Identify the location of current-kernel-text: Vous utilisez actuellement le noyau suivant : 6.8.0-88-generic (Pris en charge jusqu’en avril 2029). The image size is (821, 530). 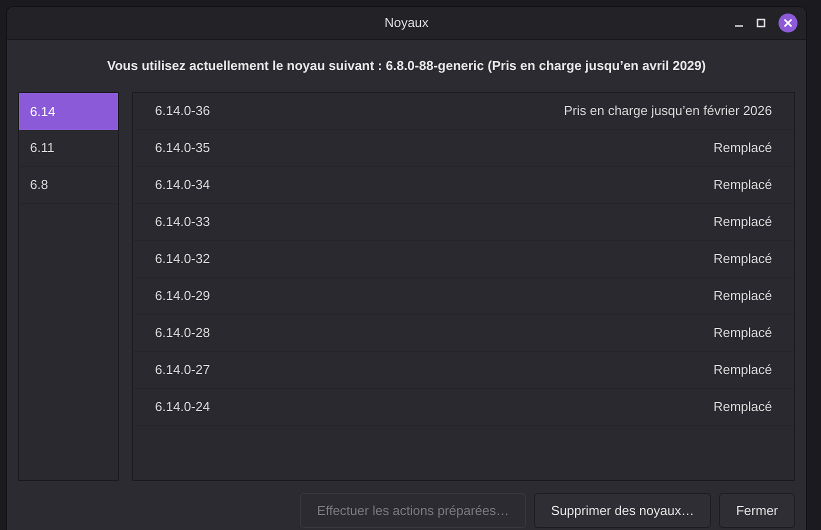
(406, 66).